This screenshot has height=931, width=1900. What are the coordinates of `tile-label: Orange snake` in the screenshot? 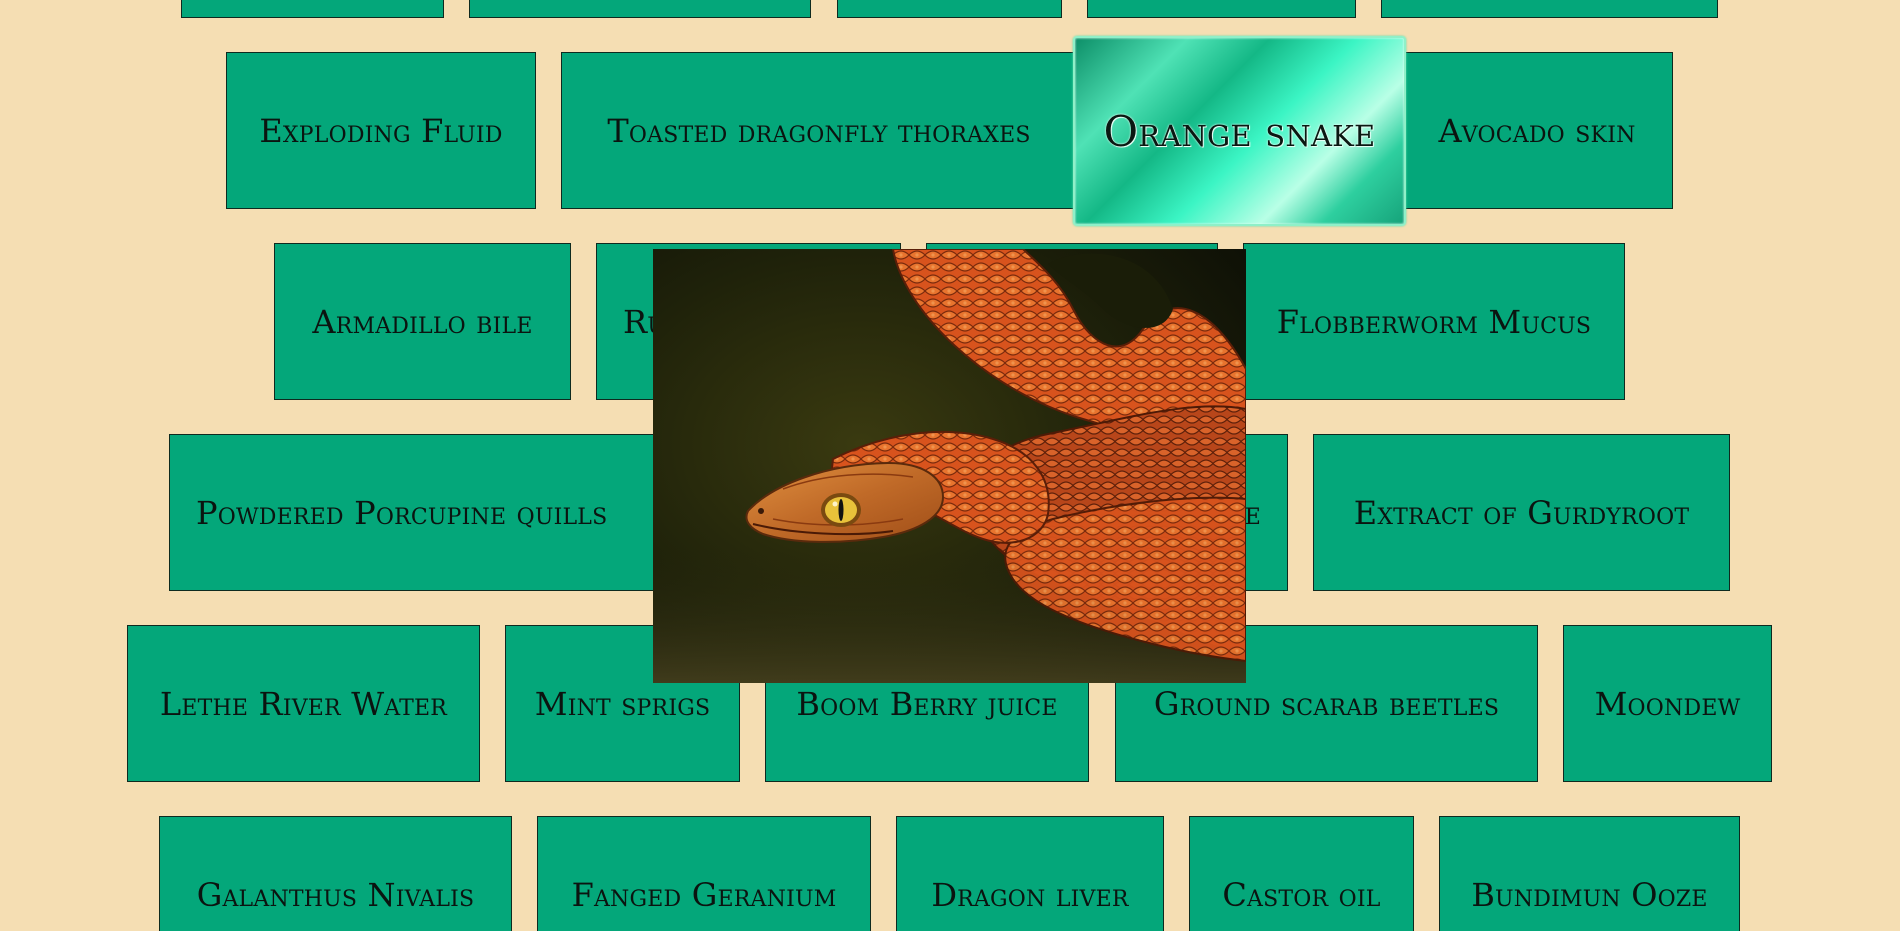 It's located at (1239, 131).